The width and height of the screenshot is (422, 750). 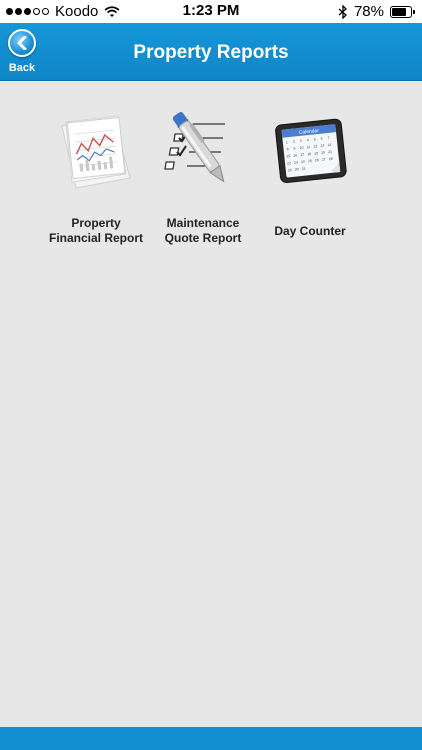 I want to click on checklist-pen-icon, so click(x=203, y=152).